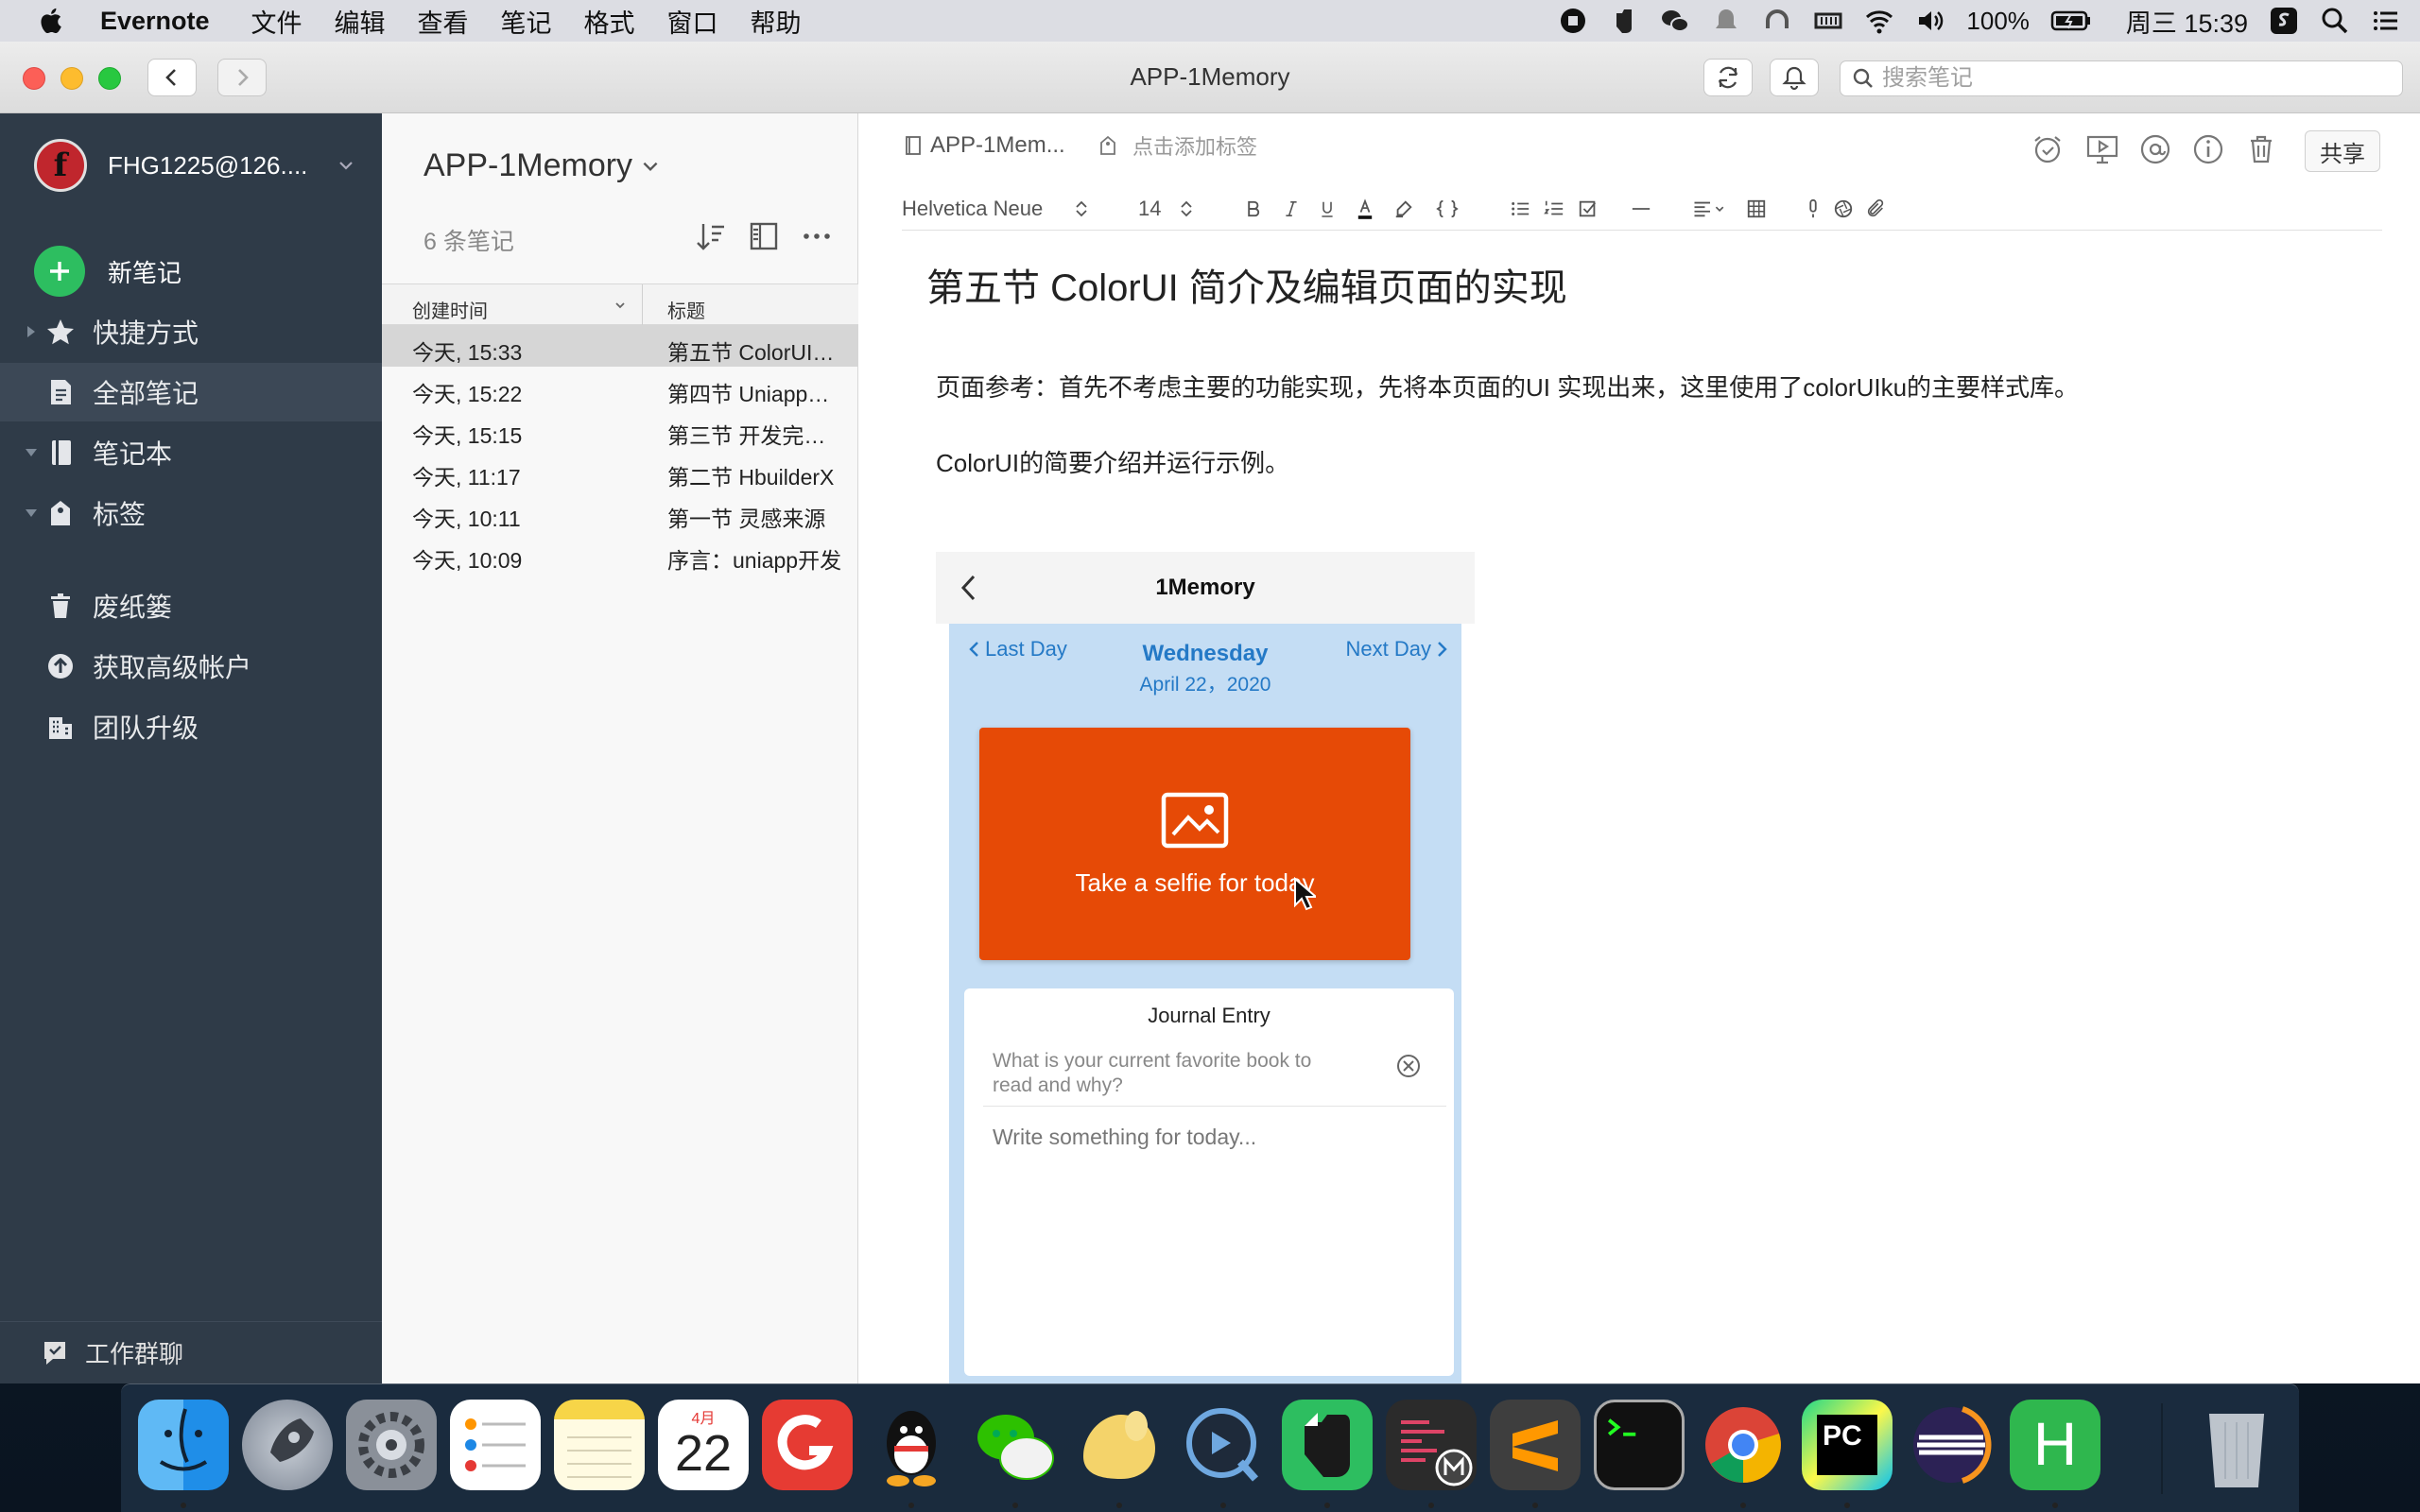 The height and width of the screenshot is (1512, 2420). I want to click on qq-icon, so click(911, 1445).